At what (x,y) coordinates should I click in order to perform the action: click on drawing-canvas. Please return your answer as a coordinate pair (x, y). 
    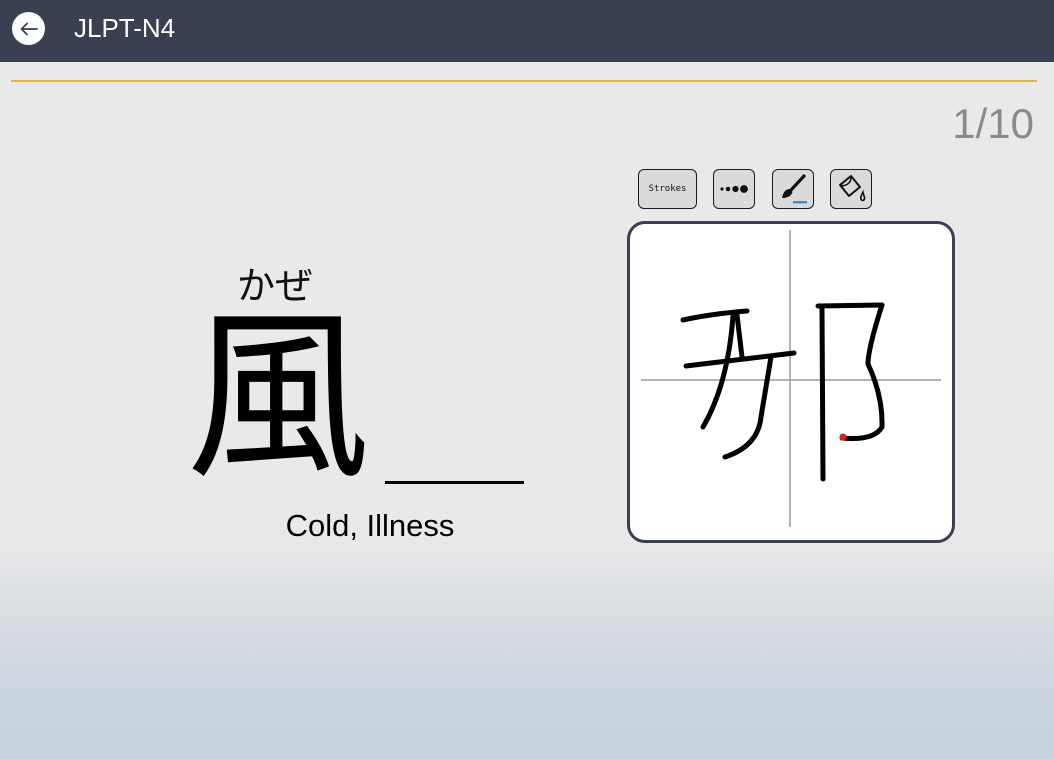
    Looking at the image, I should click on (791, 382).